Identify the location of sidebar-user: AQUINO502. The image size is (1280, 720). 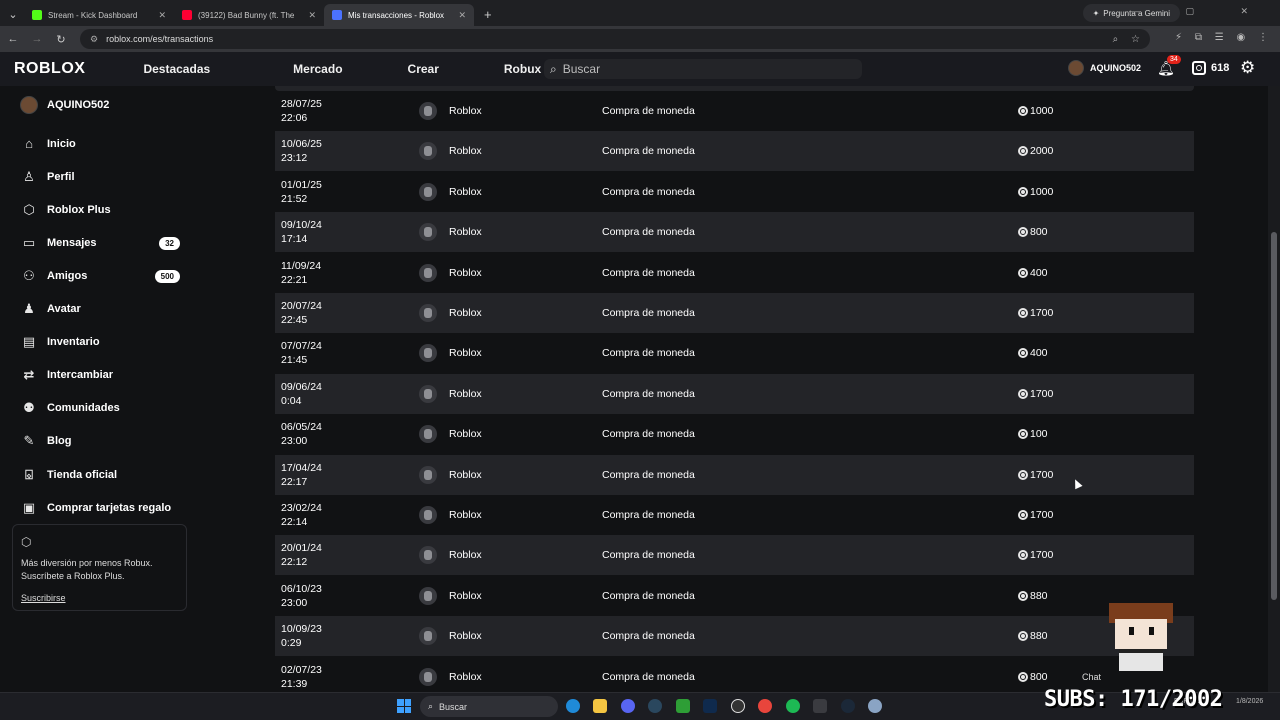
(99, 100).